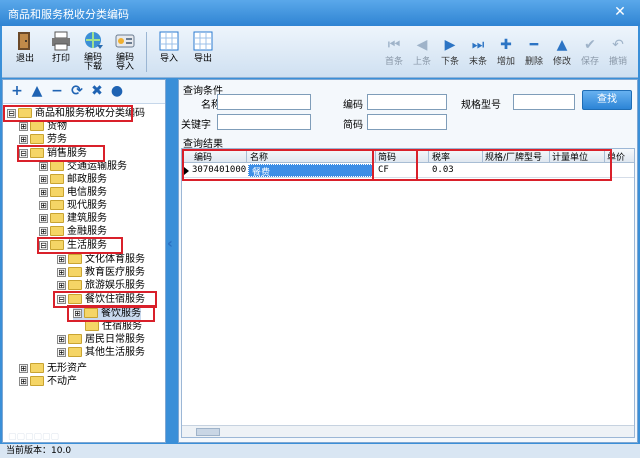 The image size is (640, 458). Describe the element at coordinates (506, 54) in the screenshot. I see `add-button: ✚ 增加` at that location.